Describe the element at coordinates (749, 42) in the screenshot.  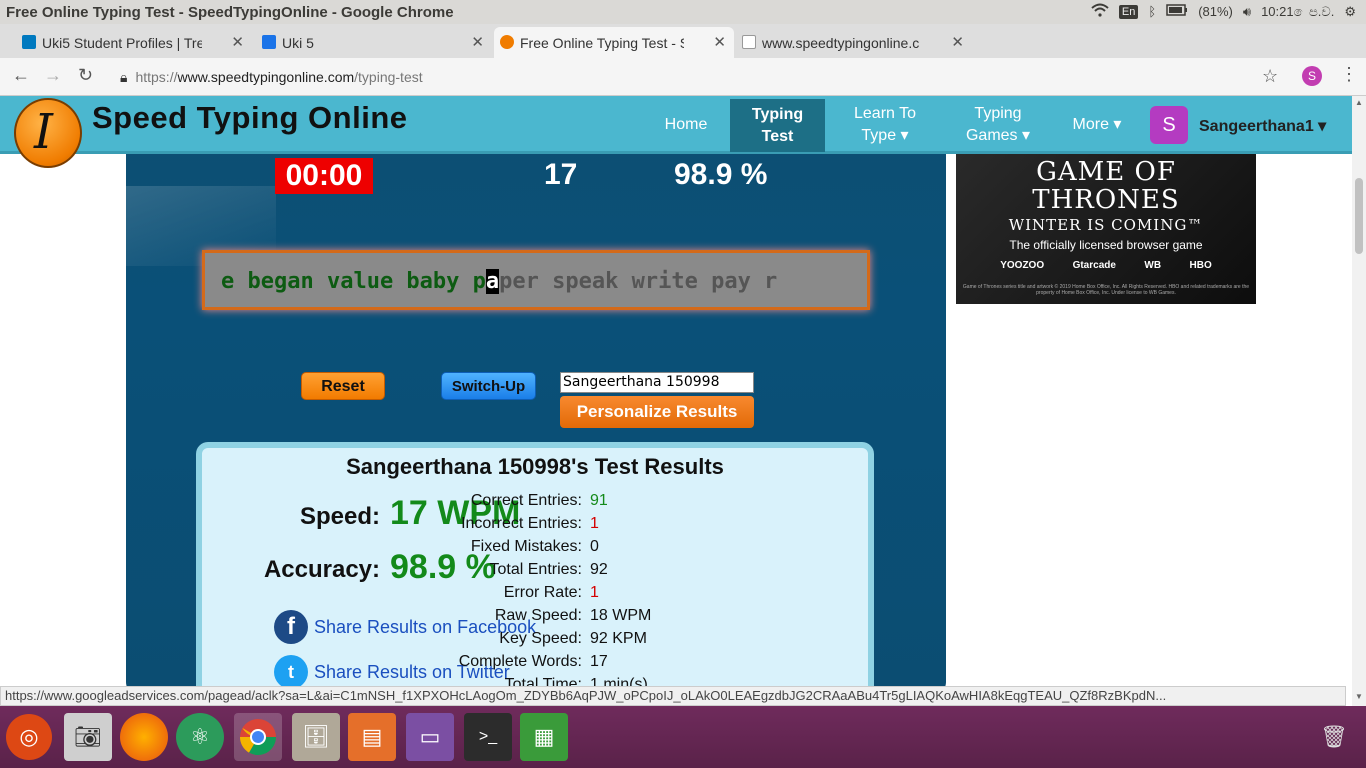
I see `page-icon` at that location.